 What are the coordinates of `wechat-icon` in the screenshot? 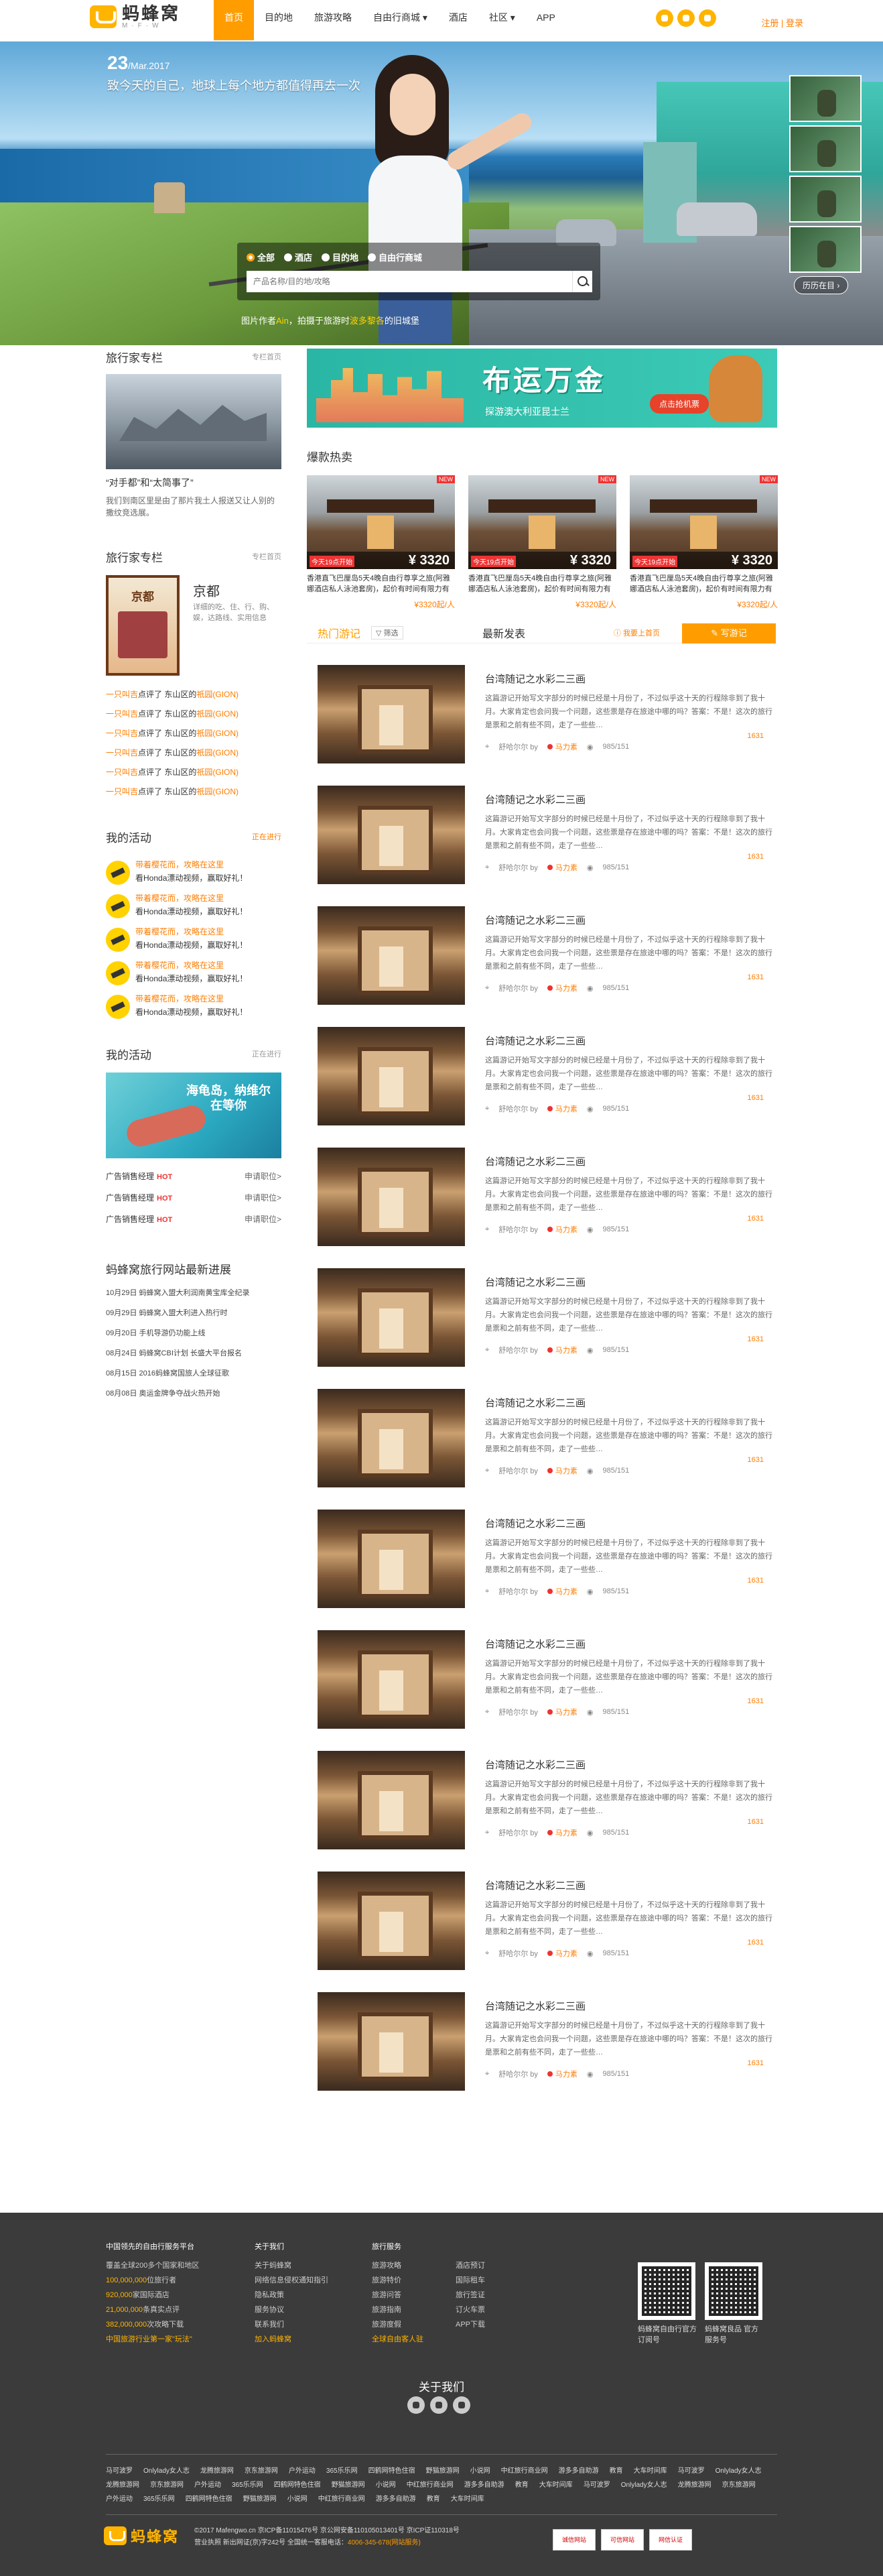 It's located at (439, 2405).